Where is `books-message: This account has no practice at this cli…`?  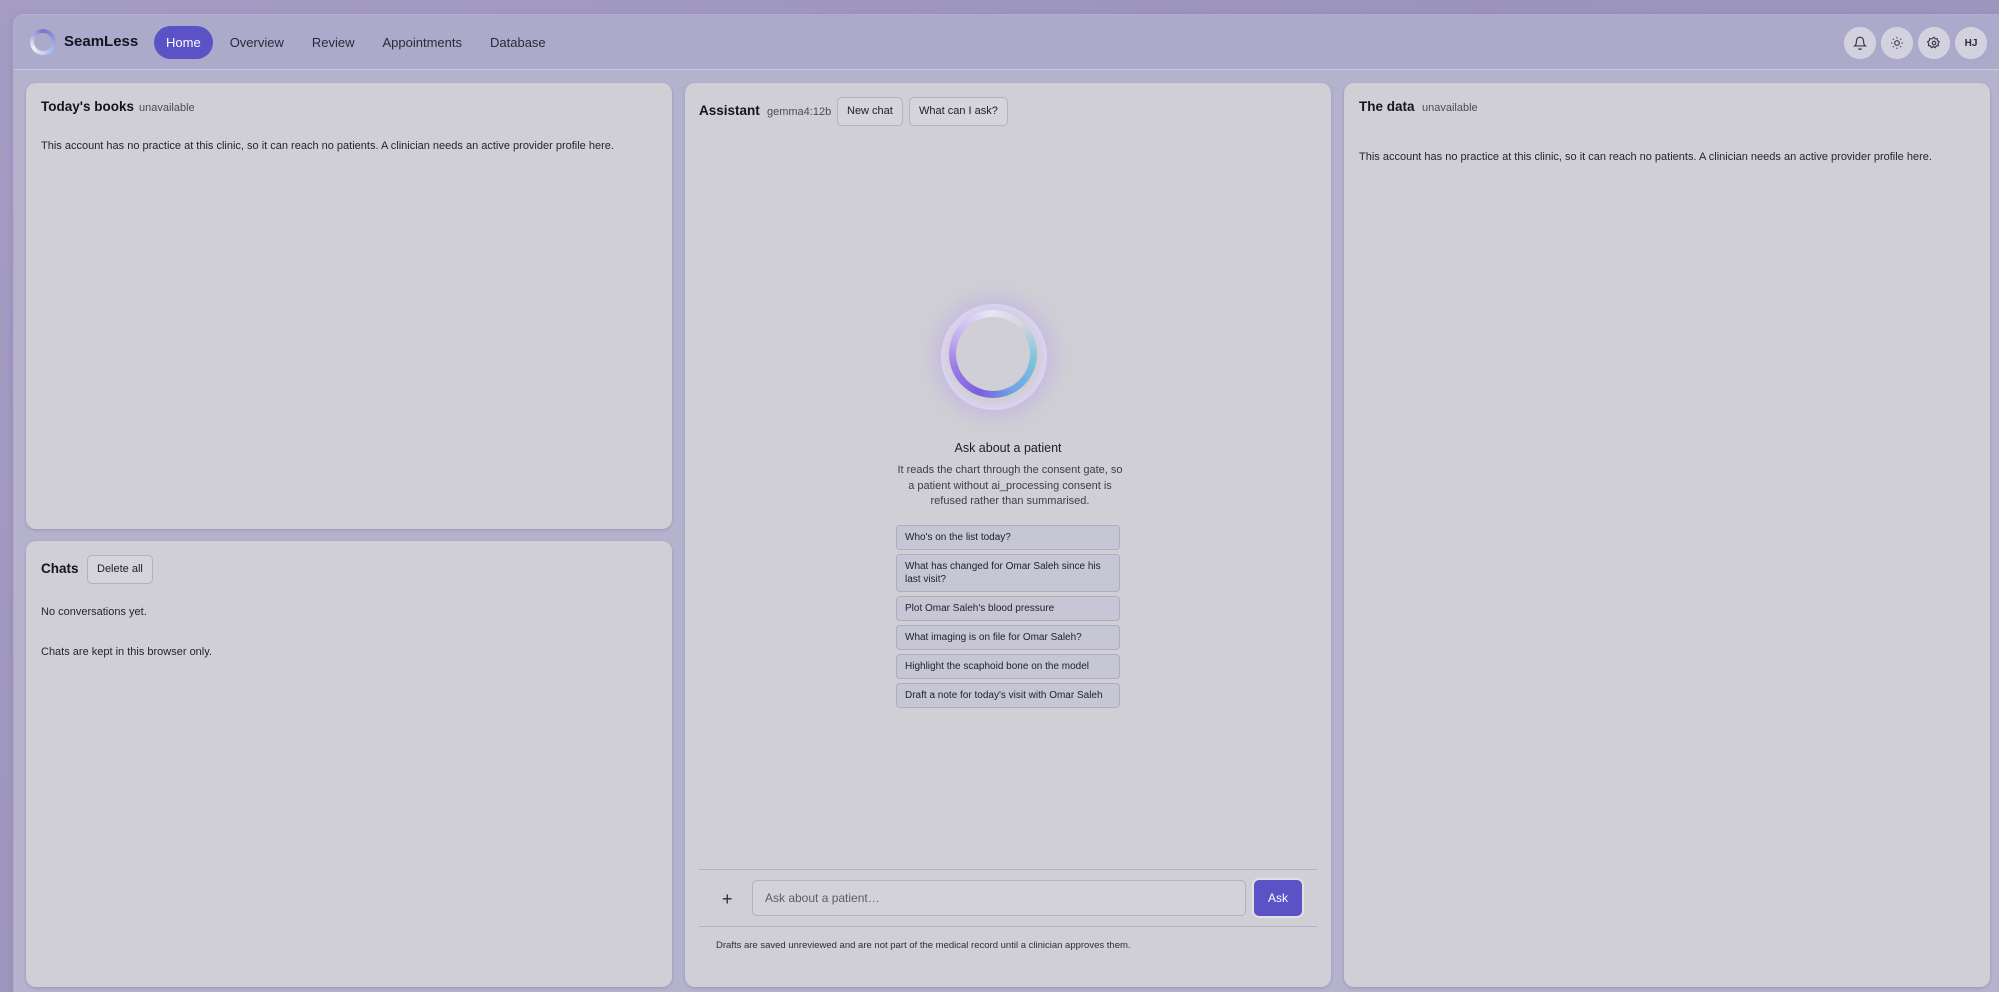 books-message: This account has no practice at this cli… is located at coordinates (327, 146).